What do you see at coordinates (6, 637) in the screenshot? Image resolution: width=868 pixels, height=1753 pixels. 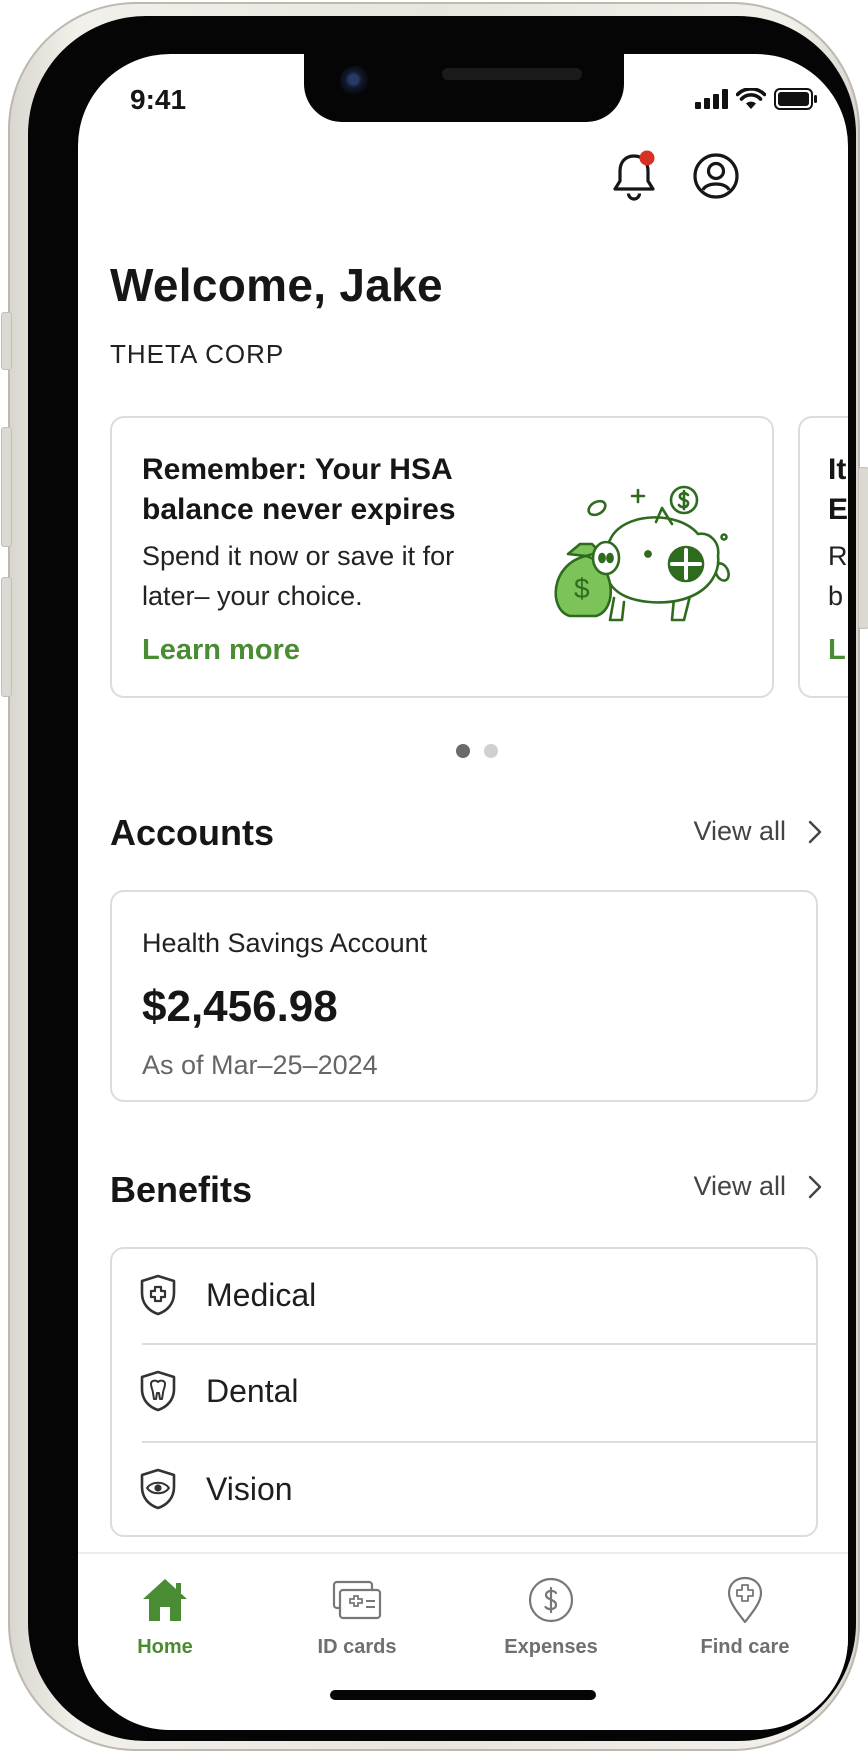 I see `volume-down-button` at bounding box center [6, 637].